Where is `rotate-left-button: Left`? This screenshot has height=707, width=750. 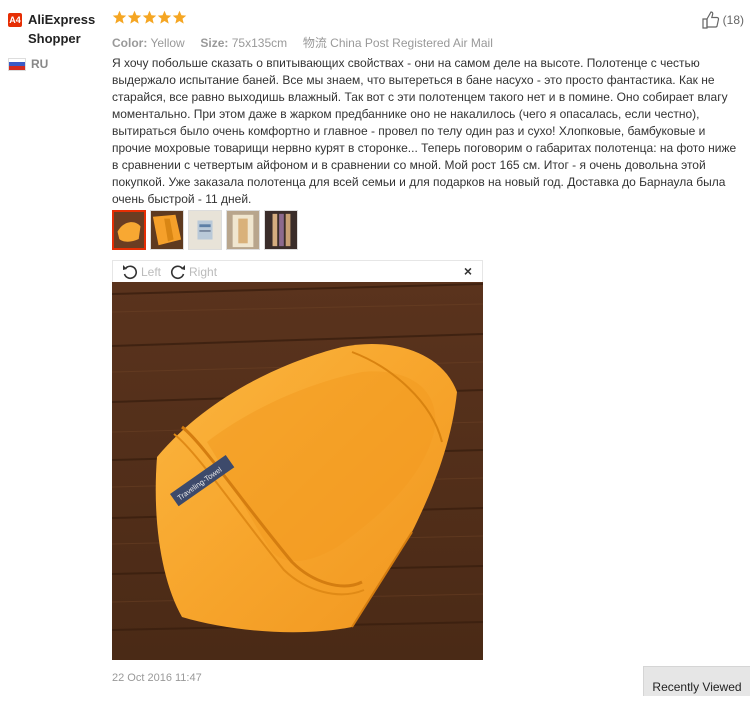 rotate-left-button: Left is located at coordinates (141, 272).